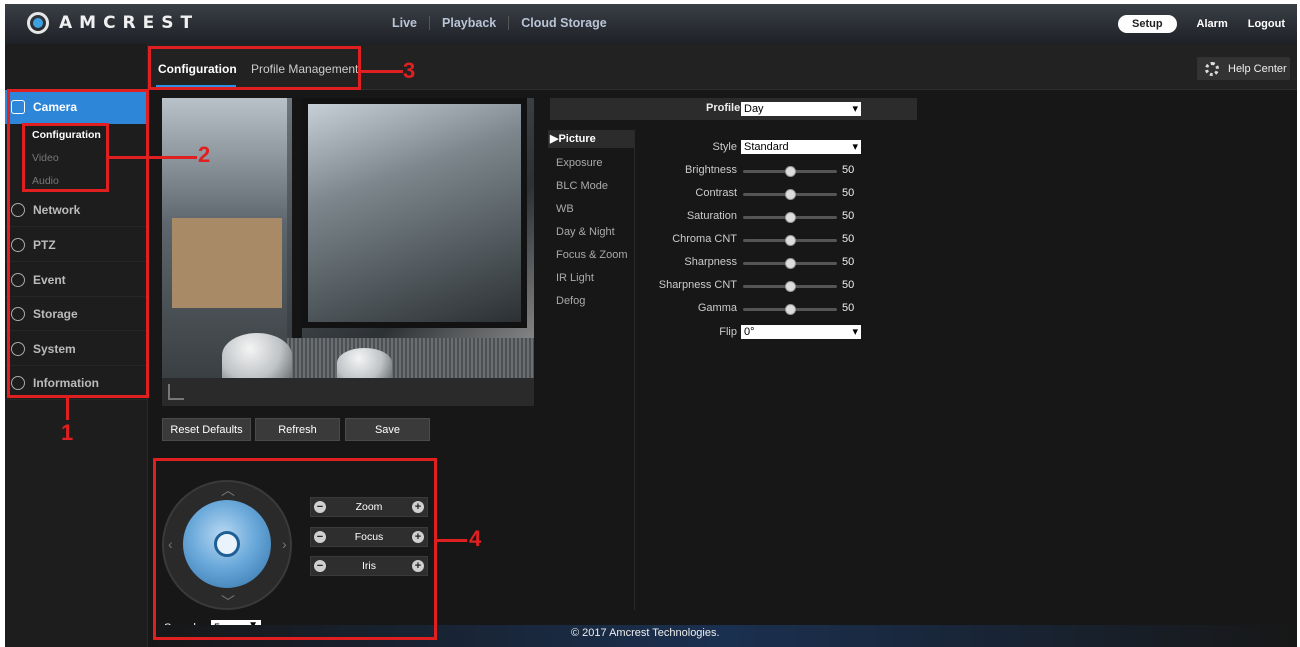  I want to click on chroma-cnt-value: 50, so click(848, 239).